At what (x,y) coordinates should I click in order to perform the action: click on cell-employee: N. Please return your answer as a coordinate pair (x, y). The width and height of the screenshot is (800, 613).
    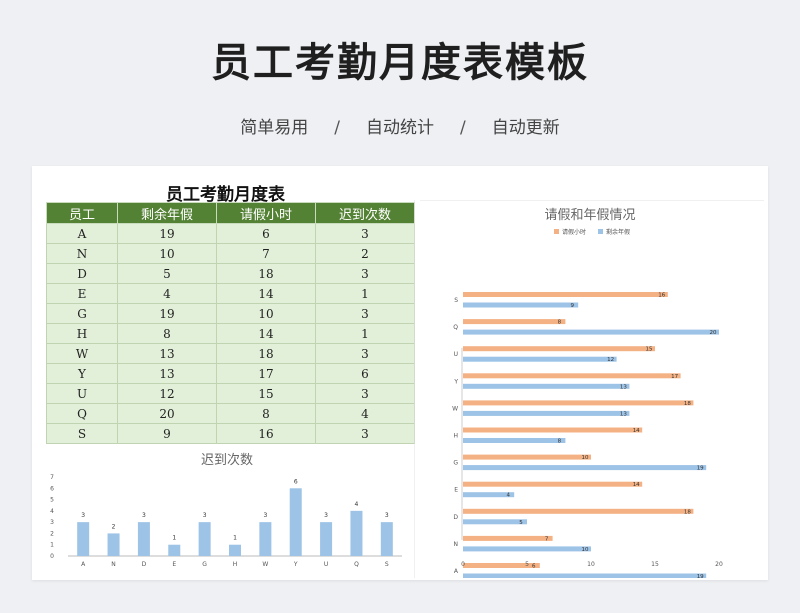
    Looking at the image, I should click on (82, 253).